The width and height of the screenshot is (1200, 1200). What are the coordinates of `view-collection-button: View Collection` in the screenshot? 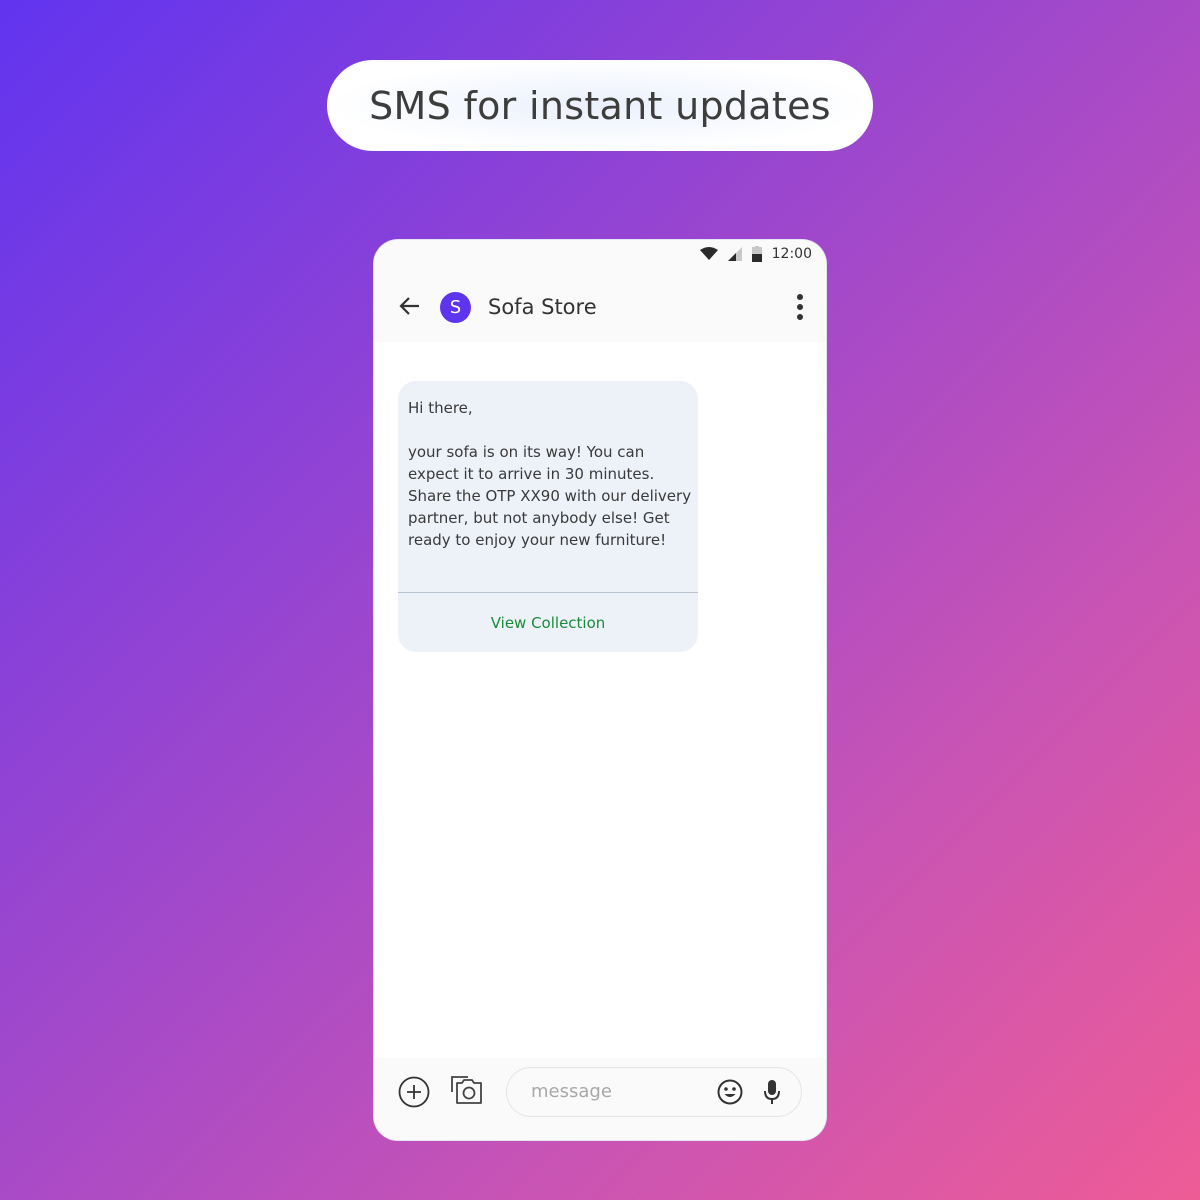 It's located at (548, 622).